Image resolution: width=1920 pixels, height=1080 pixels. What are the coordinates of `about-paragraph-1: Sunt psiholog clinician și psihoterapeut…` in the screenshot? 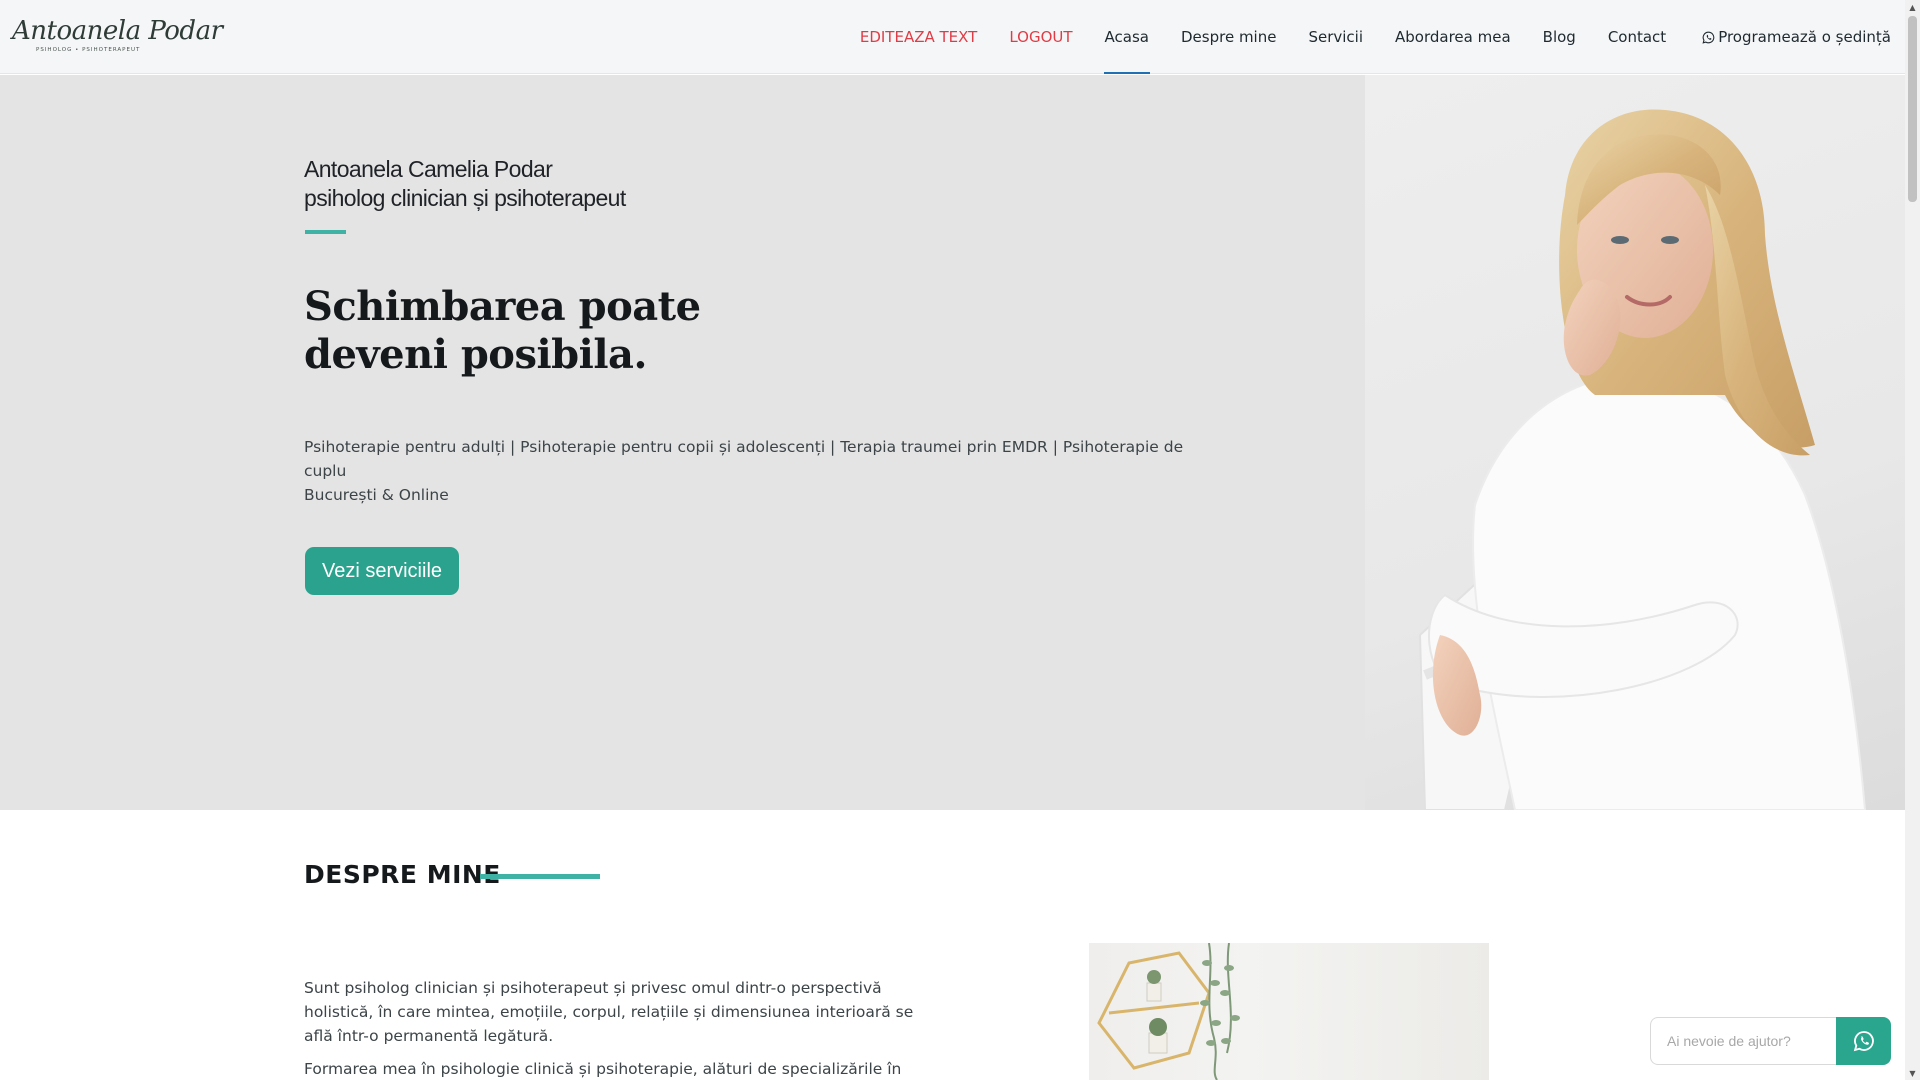 It's located at (609, 1012).